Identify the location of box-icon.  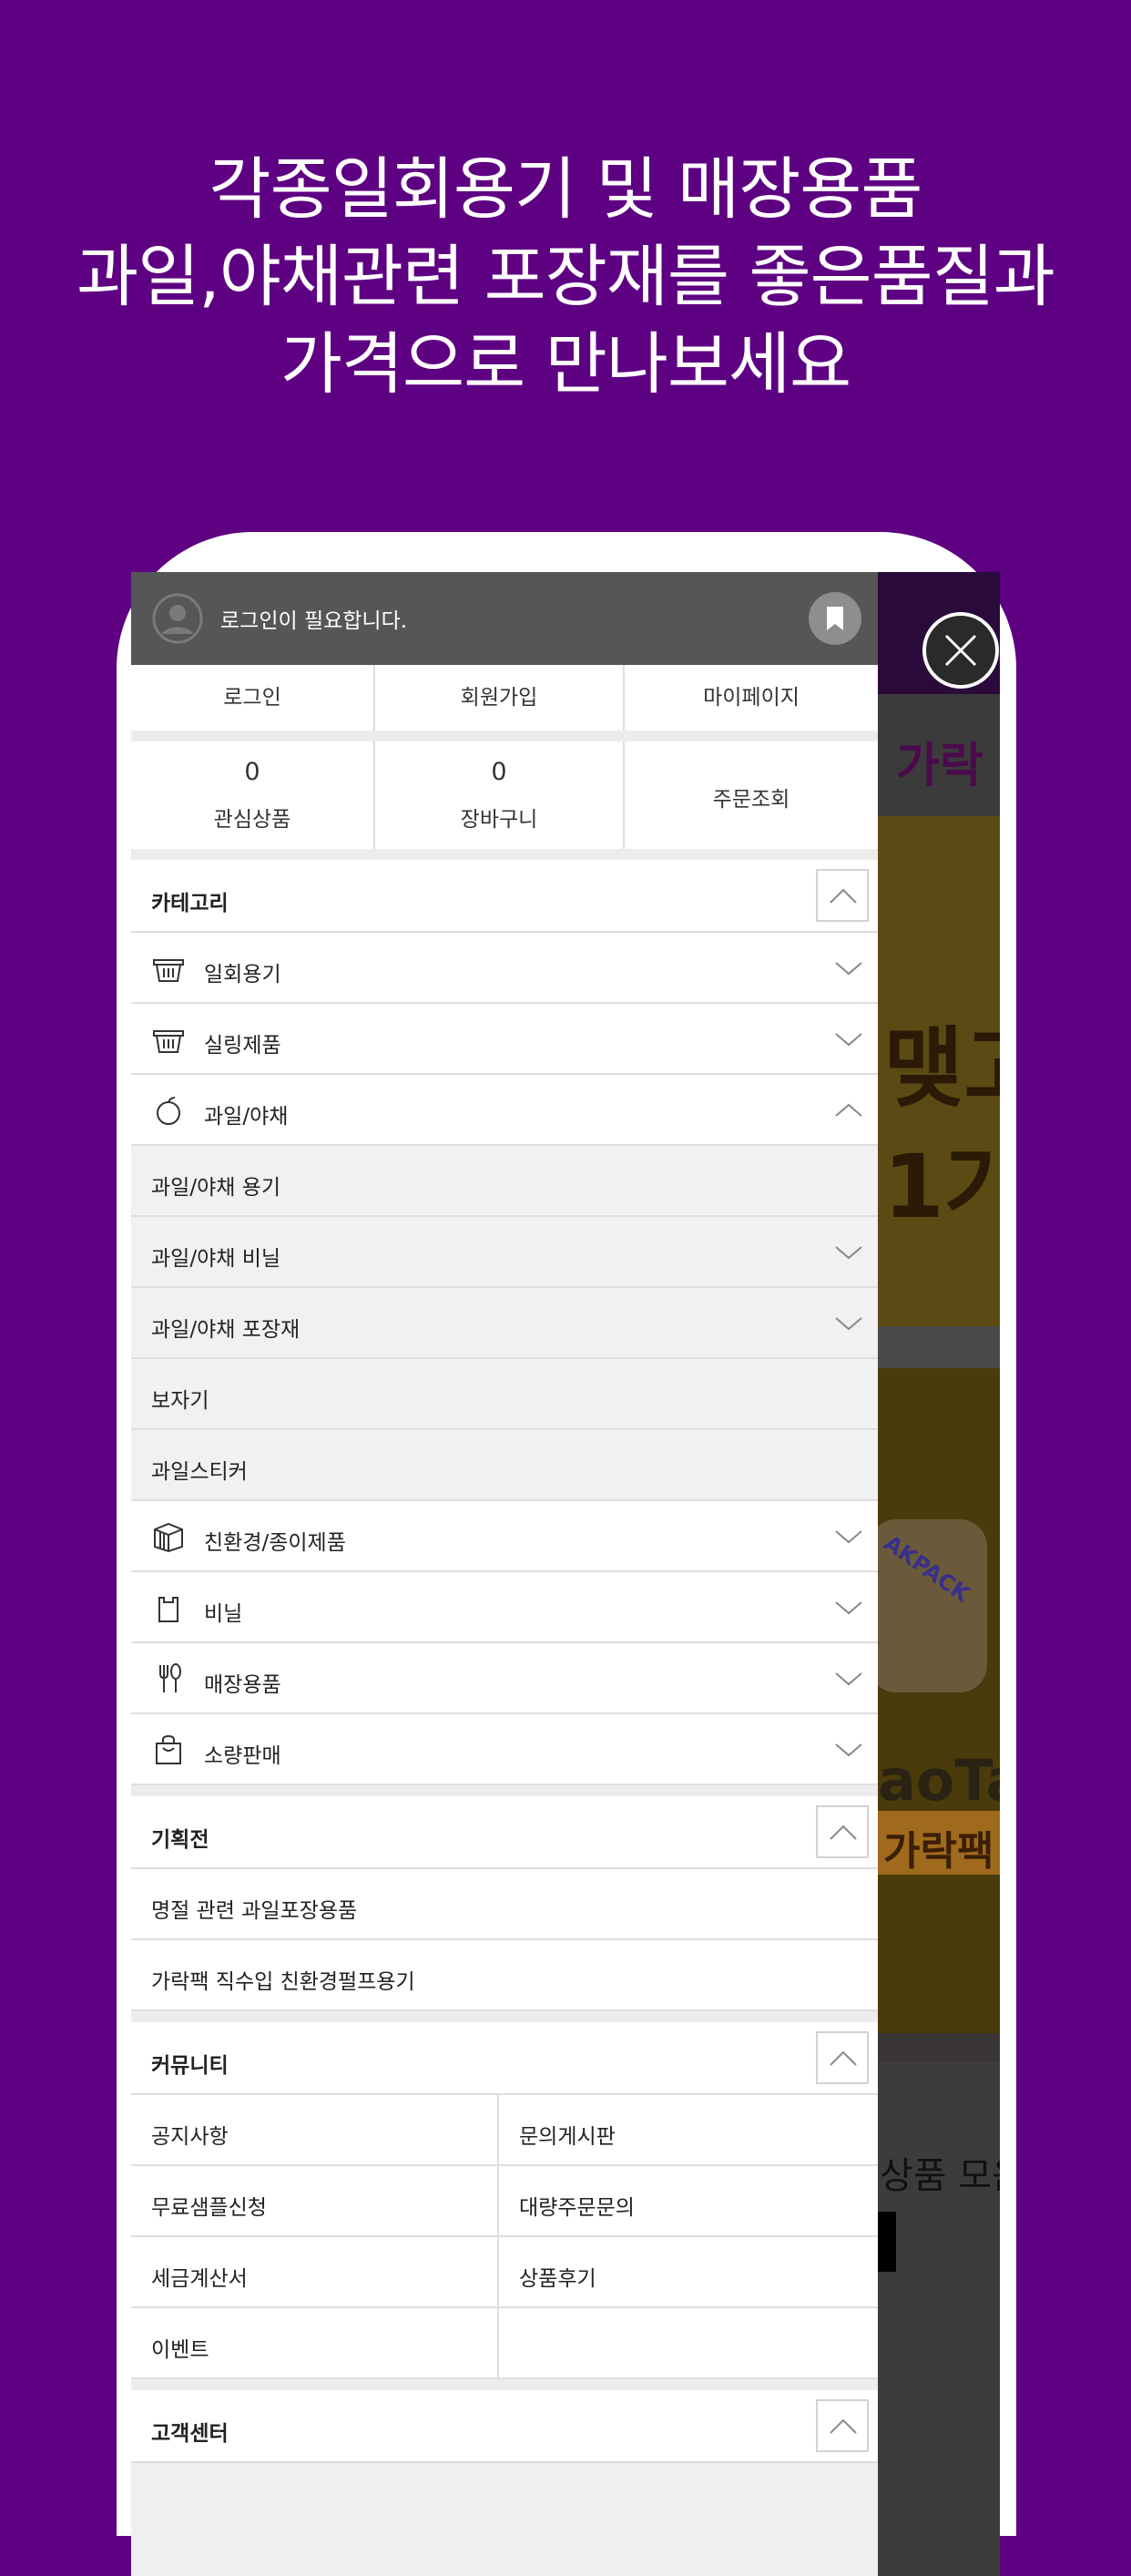
(169, 1538).